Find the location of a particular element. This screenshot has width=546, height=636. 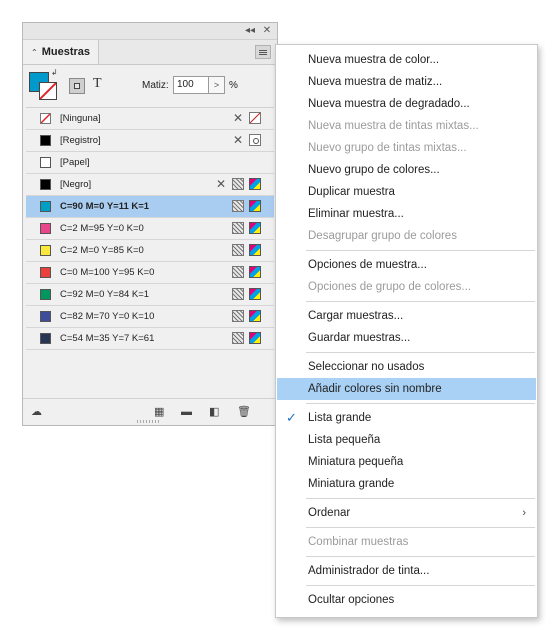

swatch-row: C=92 M=0 Y=84 K=1 is located at coordinates (150, 295).